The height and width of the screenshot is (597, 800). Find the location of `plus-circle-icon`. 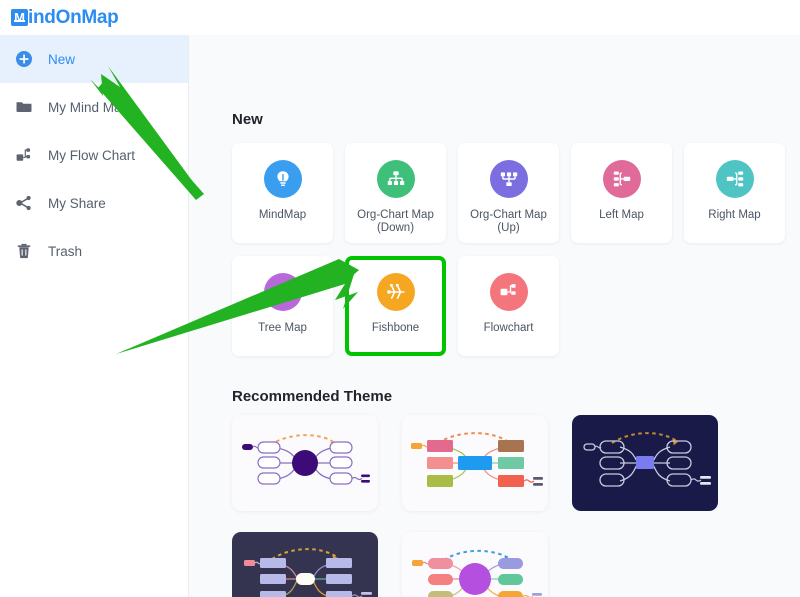

plus-circle-icon is located at coordinates (24, 59).